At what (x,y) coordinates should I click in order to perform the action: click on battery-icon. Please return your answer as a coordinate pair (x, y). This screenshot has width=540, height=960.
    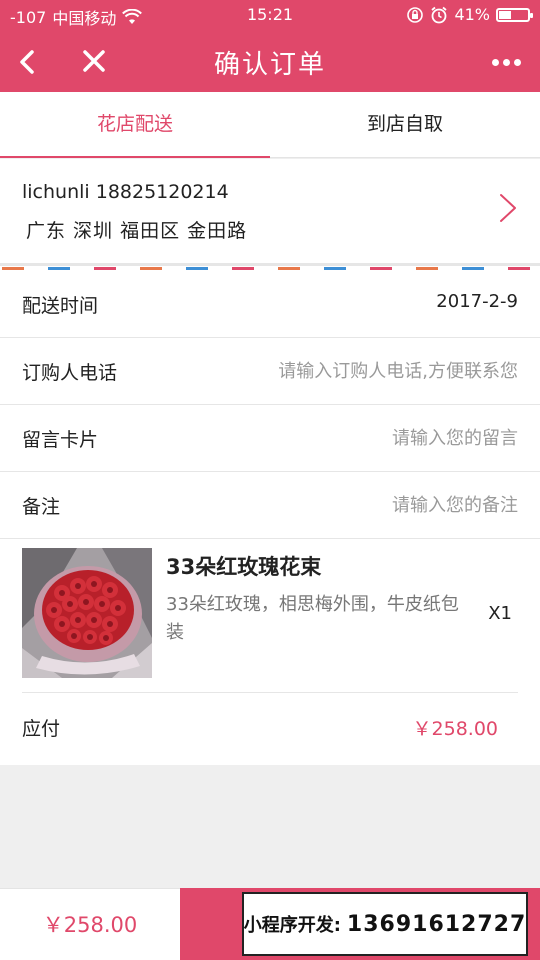
    Looking at the image, I should click on (514, 14).